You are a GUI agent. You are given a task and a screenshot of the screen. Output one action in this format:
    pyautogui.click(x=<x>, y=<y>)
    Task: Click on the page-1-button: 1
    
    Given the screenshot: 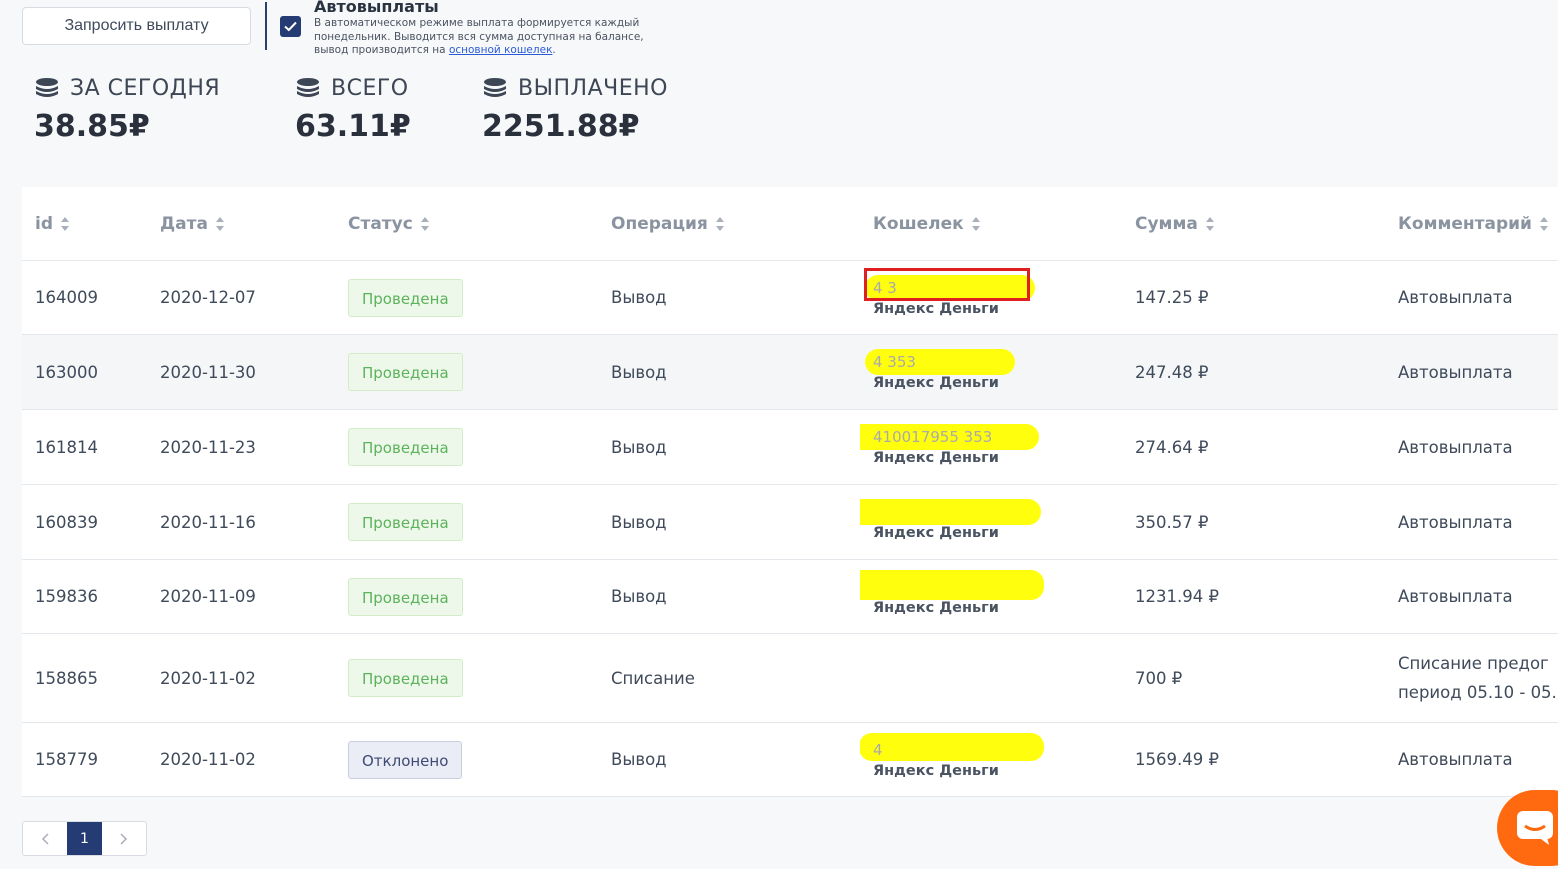 What is the action you would take?
    pyautogui.click(x=84, y=838)
    